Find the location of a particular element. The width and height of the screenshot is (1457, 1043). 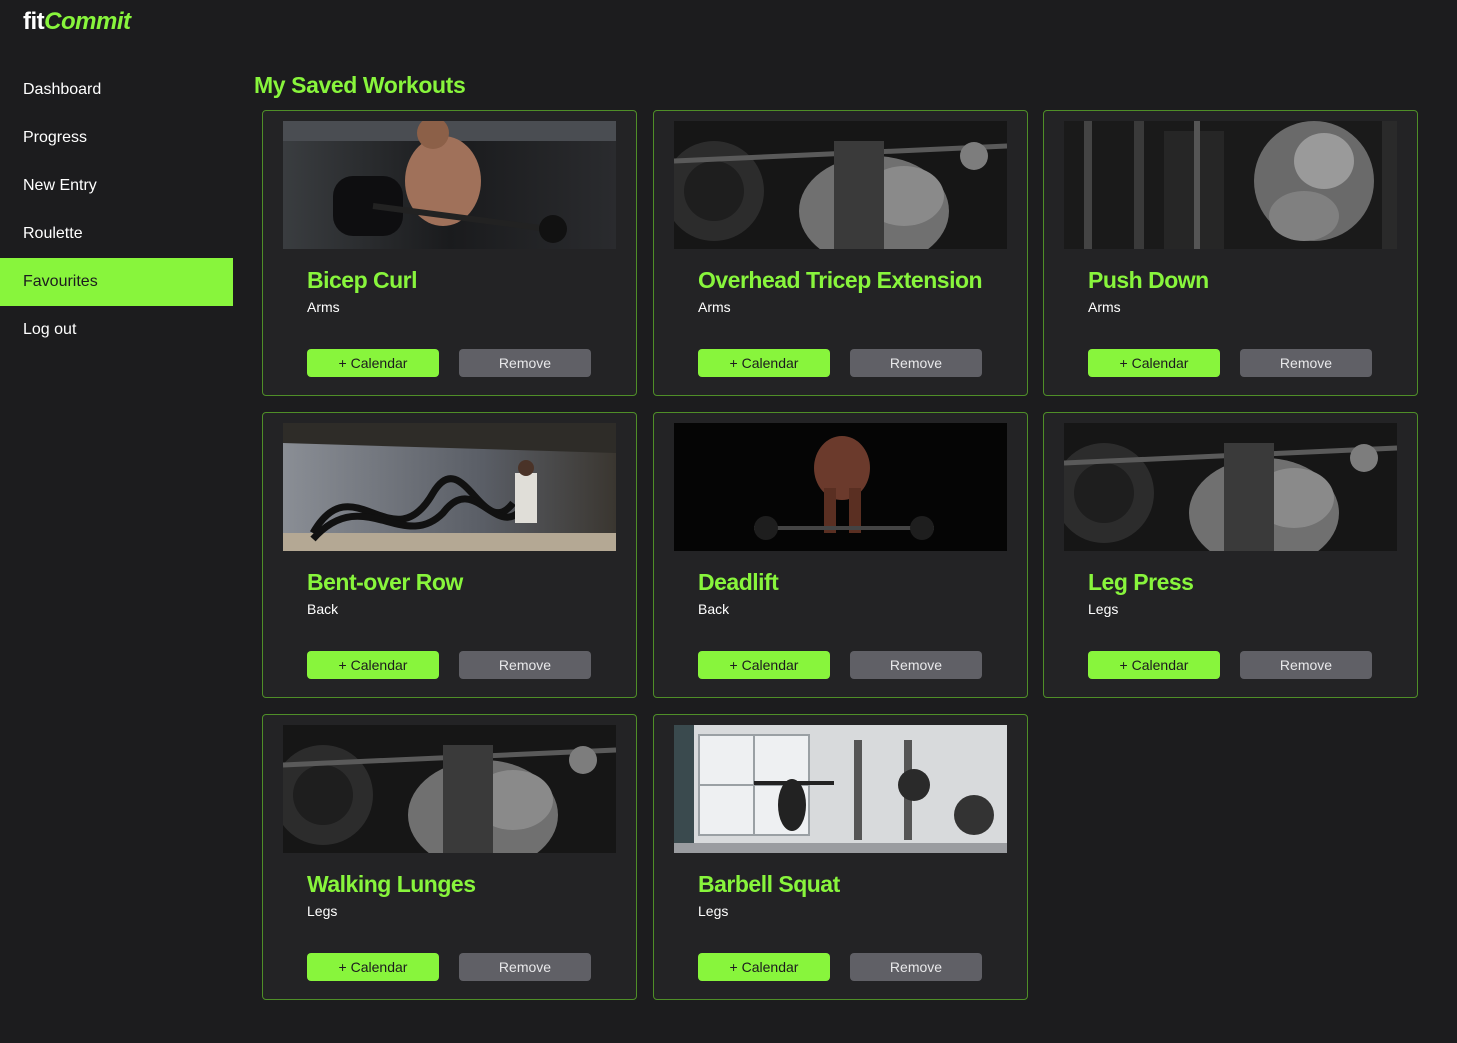

sidebar-item-favourites: Favourites is located at coordinates (116, 282).